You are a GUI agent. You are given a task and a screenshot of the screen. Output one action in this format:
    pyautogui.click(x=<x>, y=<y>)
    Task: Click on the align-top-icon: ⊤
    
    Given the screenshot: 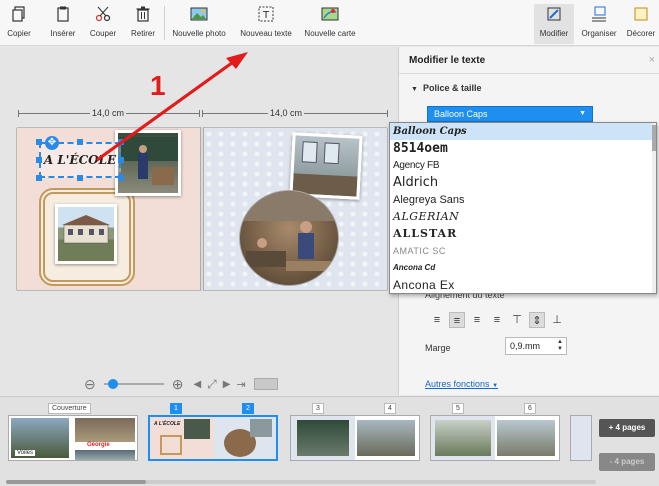 What is the action you would take?
    pyautogui.click(x=517, y=320)
    